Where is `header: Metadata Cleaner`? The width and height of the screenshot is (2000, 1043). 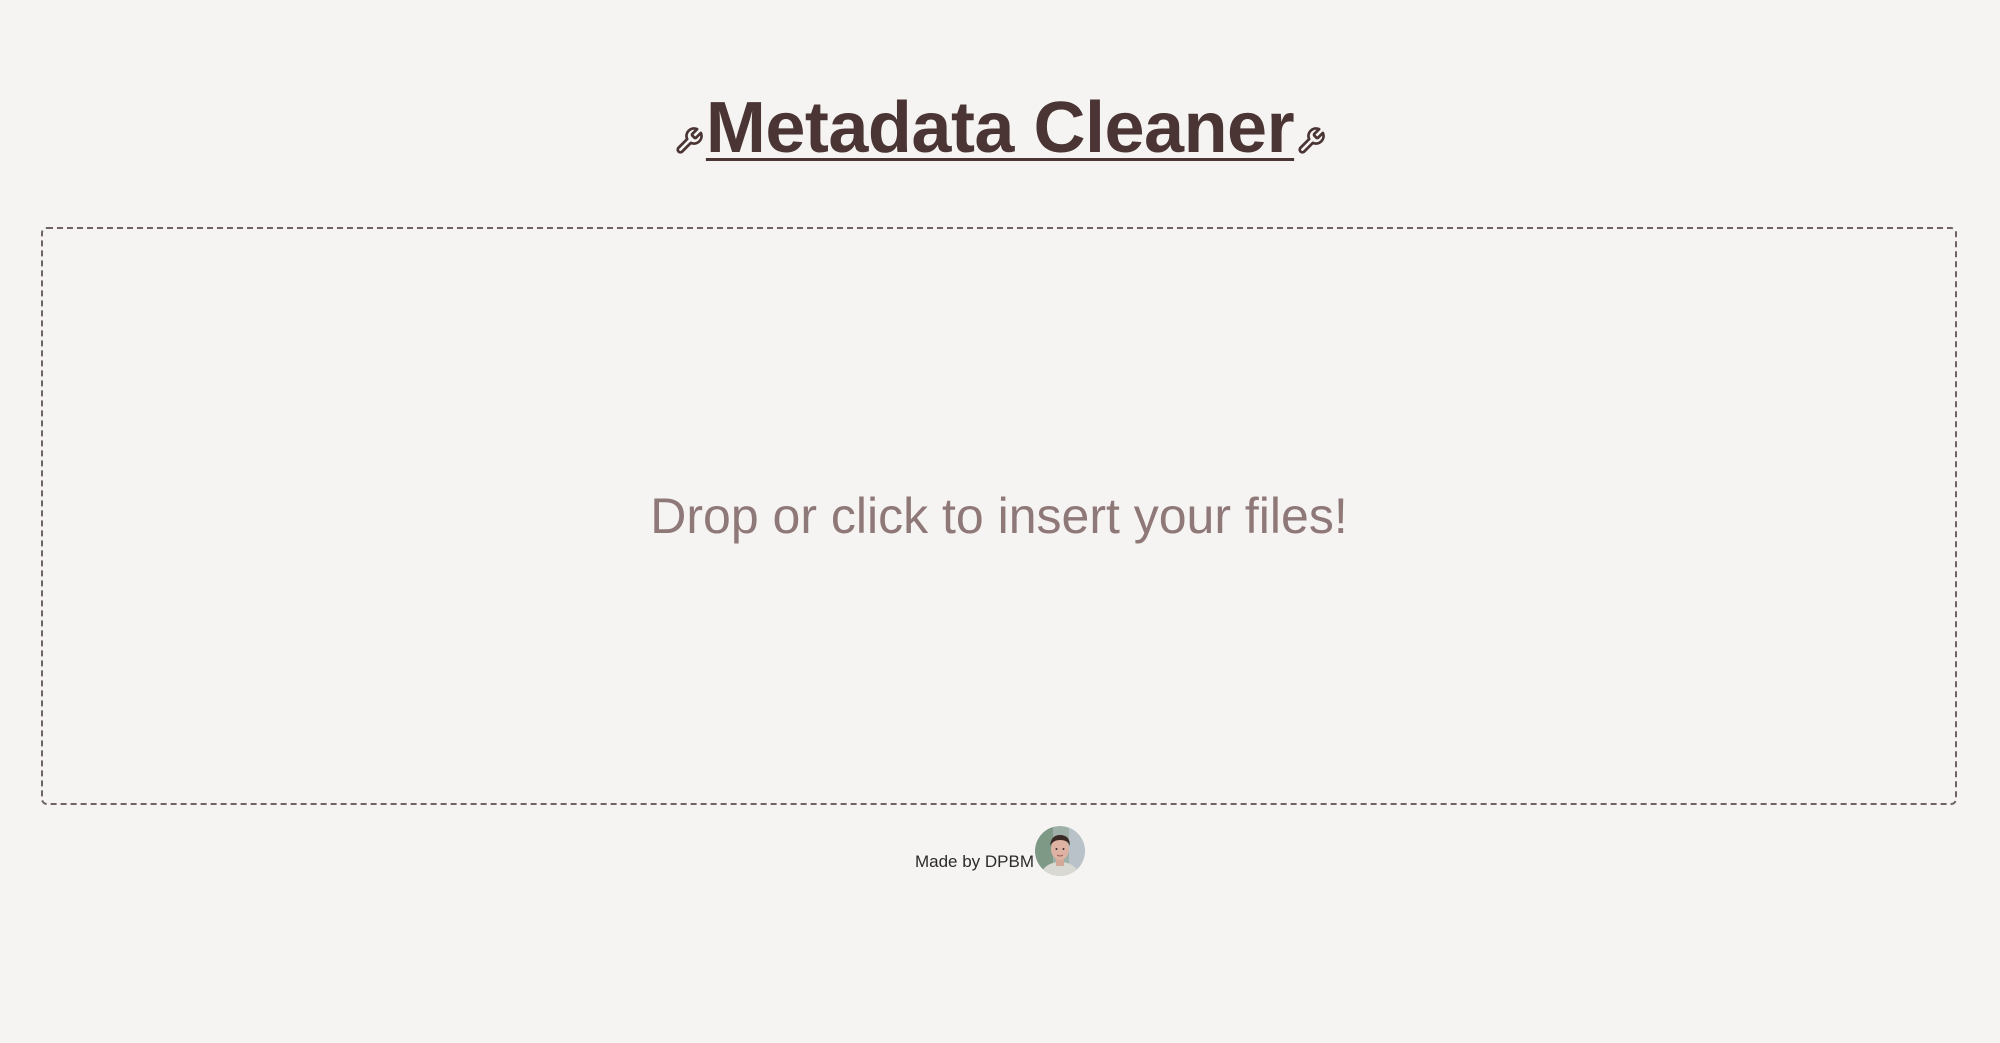
header: Metadata Cleaner is located at coordinates (1000, 128).